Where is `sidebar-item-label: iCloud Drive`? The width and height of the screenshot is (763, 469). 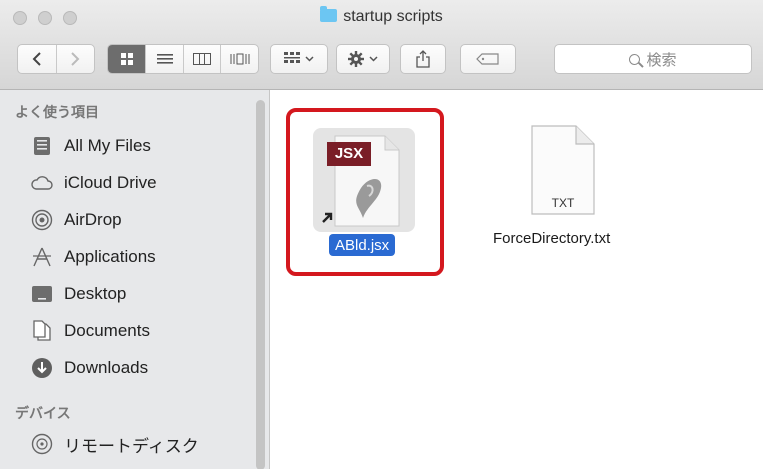
sidebar-item-label: iCloud Drive is located at coordinates (110, 182).